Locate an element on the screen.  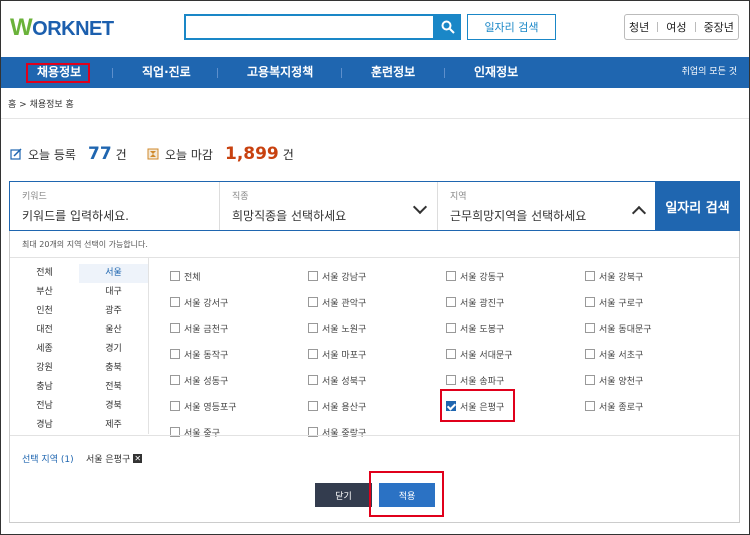
top-search-input is located at coordinates (309, 27).